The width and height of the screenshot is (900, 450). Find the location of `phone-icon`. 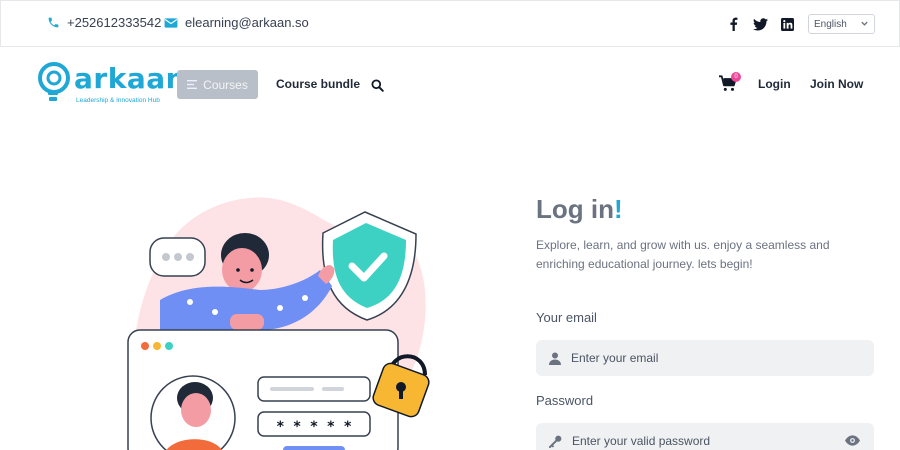

phone-icon is located at coordinates (53, 22).